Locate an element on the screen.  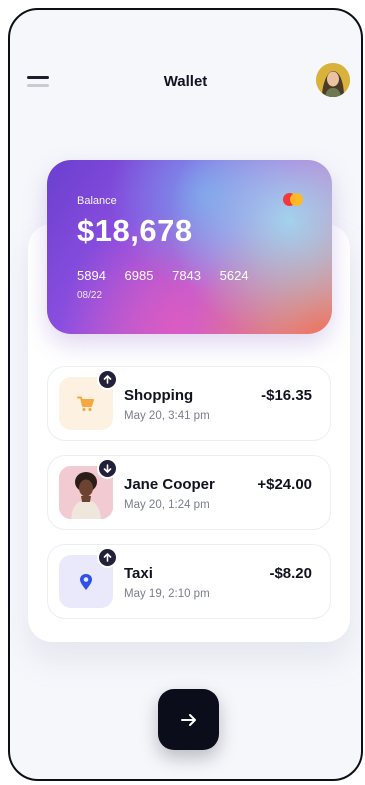
transaction-item-jane-cooper: Jane Cooper May 20, 1:24 pm +$24.00 is located at coordinates (189, 492).